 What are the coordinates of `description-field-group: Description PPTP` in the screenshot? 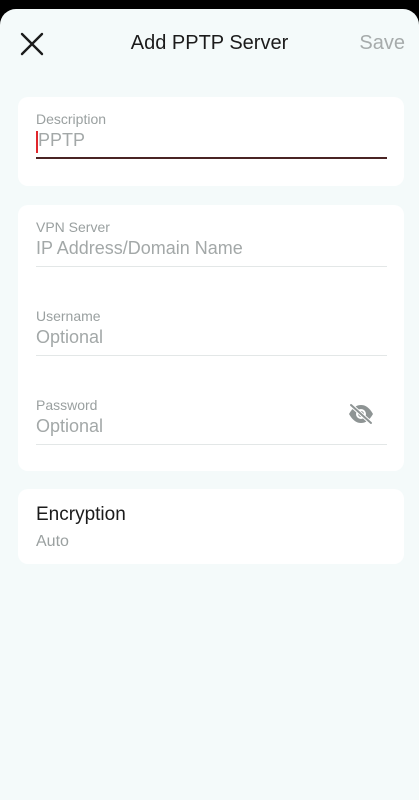 It's located at (211, 136).